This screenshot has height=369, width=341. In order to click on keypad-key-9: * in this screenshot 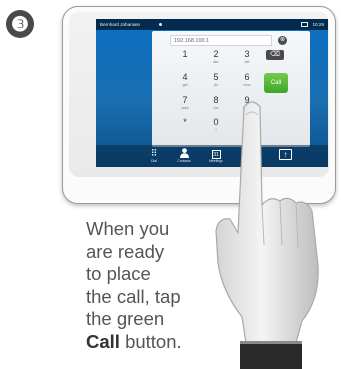, I will do `click(185, 126)`.